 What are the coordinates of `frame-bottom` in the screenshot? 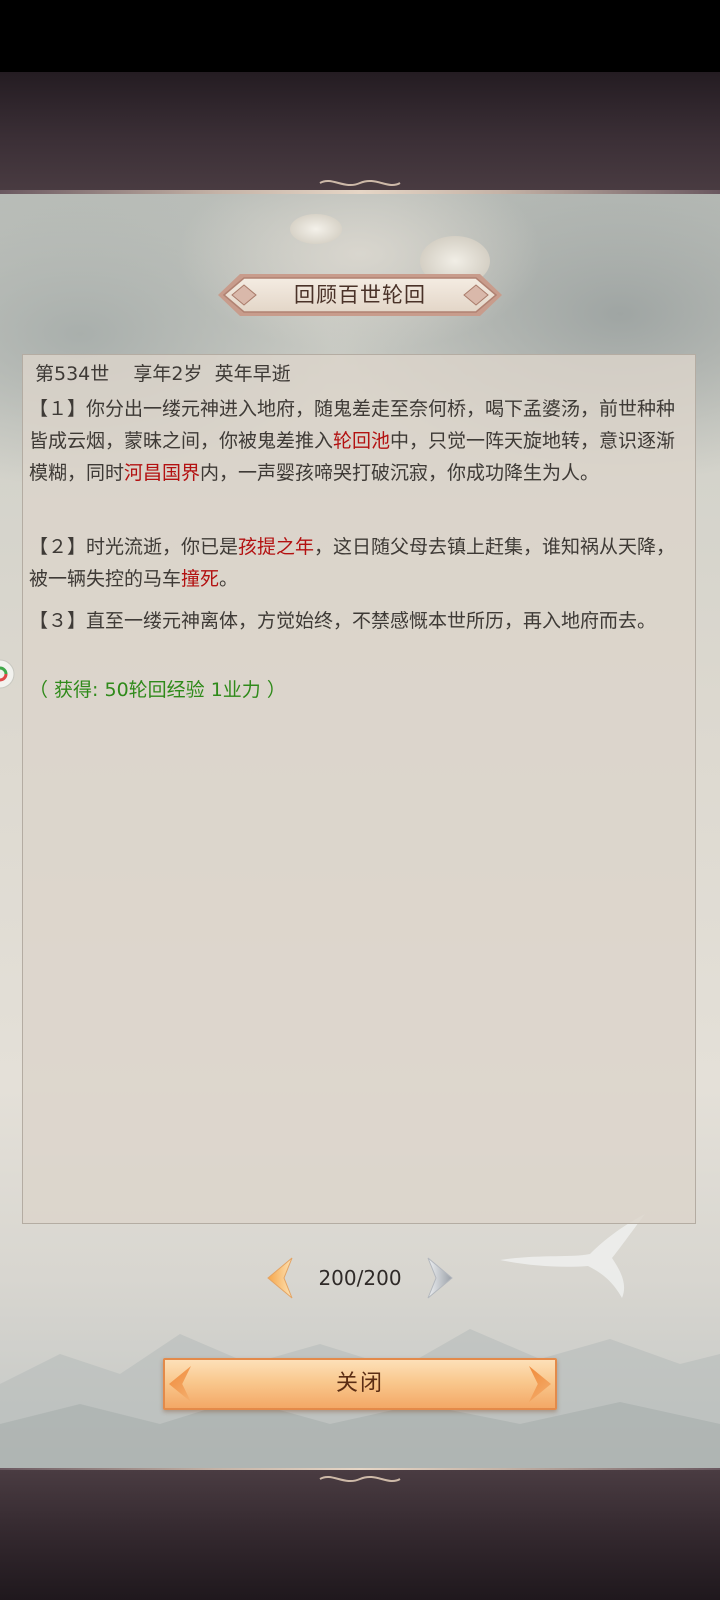 It's located at (360, 1535).